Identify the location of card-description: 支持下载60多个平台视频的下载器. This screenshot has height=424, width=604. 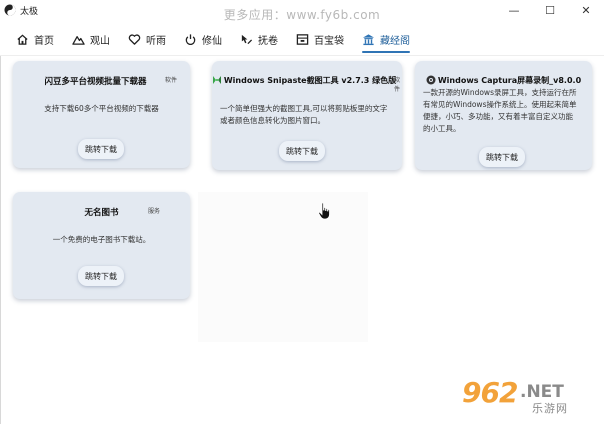
(101, 108).